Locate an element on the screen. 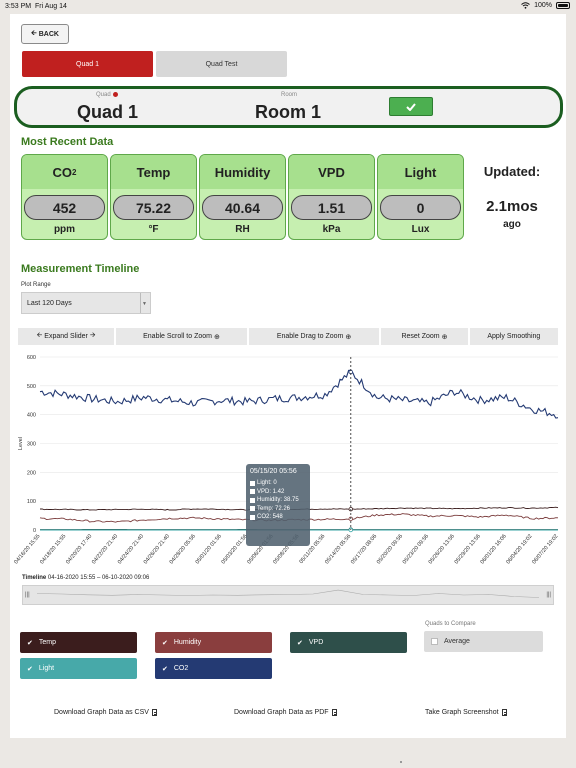 The height and width of the screenshot is (768, 576). tab-quad-test: Quad Test is located at coordinates (221, 64).